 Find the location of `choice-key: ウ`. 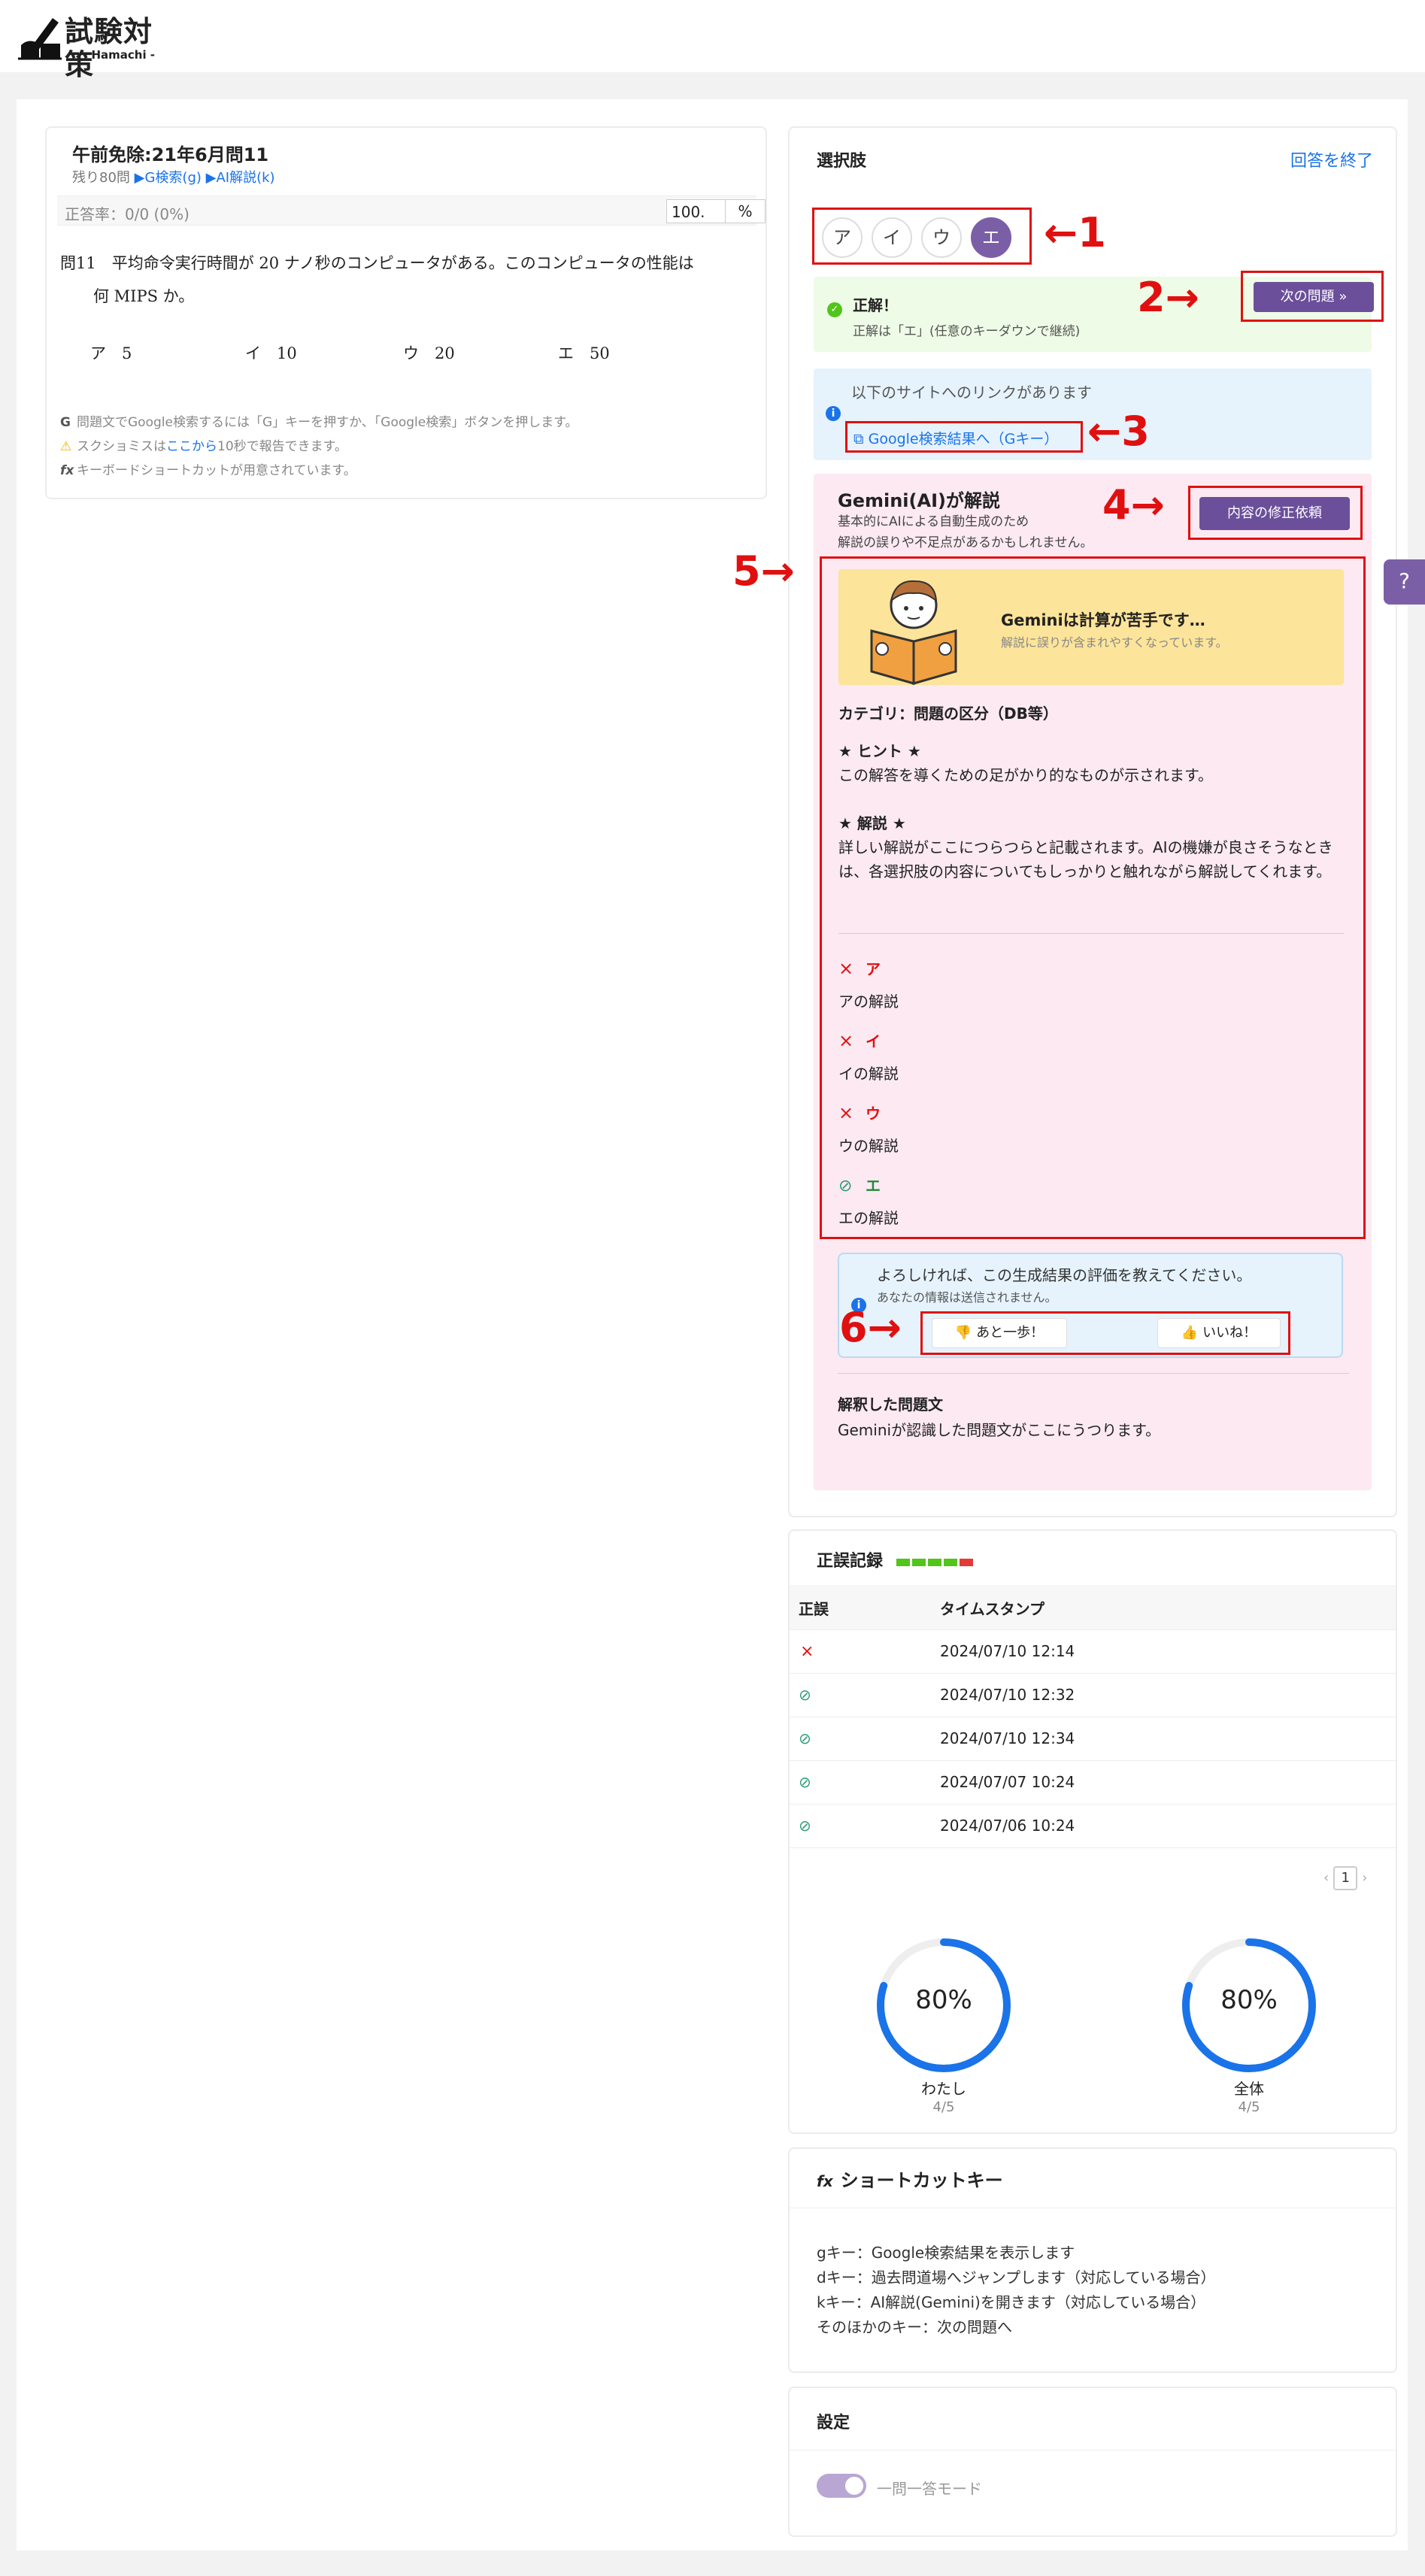

choice-key: ウ is located at coordinates (873, 1114).